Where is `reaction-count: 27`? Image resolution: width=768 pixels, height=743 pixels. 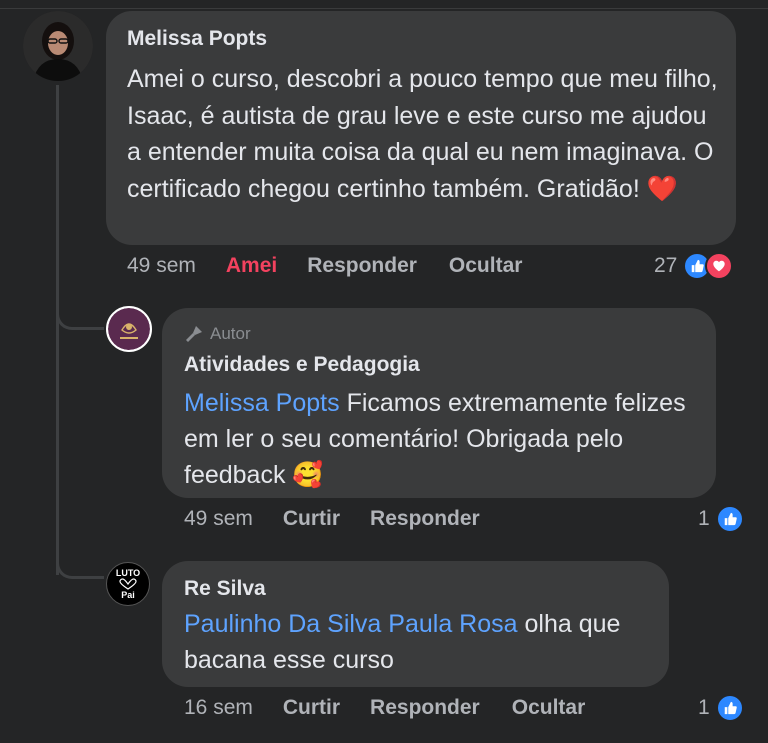 reaction-count: 27 is located at coordinates (666, 265).